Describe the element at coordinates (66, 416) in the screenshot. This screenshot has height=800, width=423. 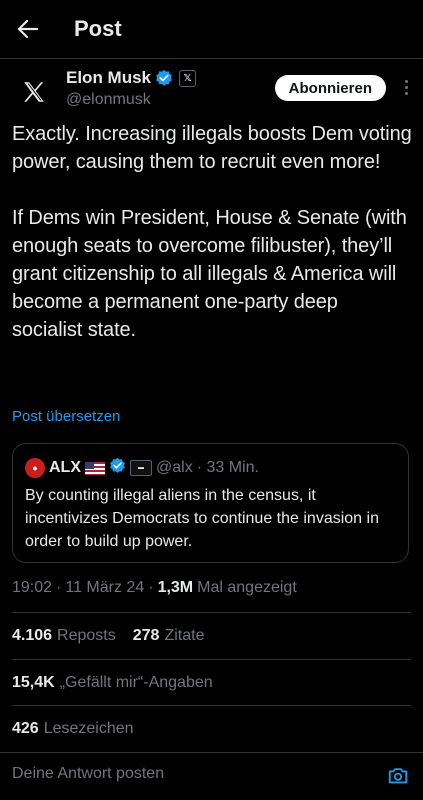
I see `translate-post-link: Post übersetzen` at that location.